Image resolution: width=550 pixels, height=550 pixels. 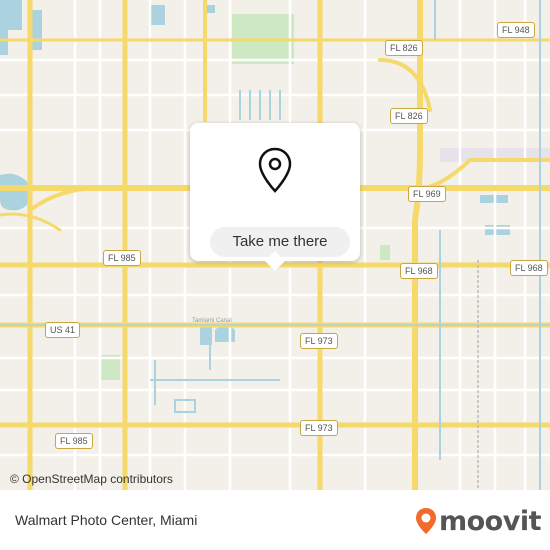 I want to click on moovit-logo: moovit, so click(x=478, y=521).